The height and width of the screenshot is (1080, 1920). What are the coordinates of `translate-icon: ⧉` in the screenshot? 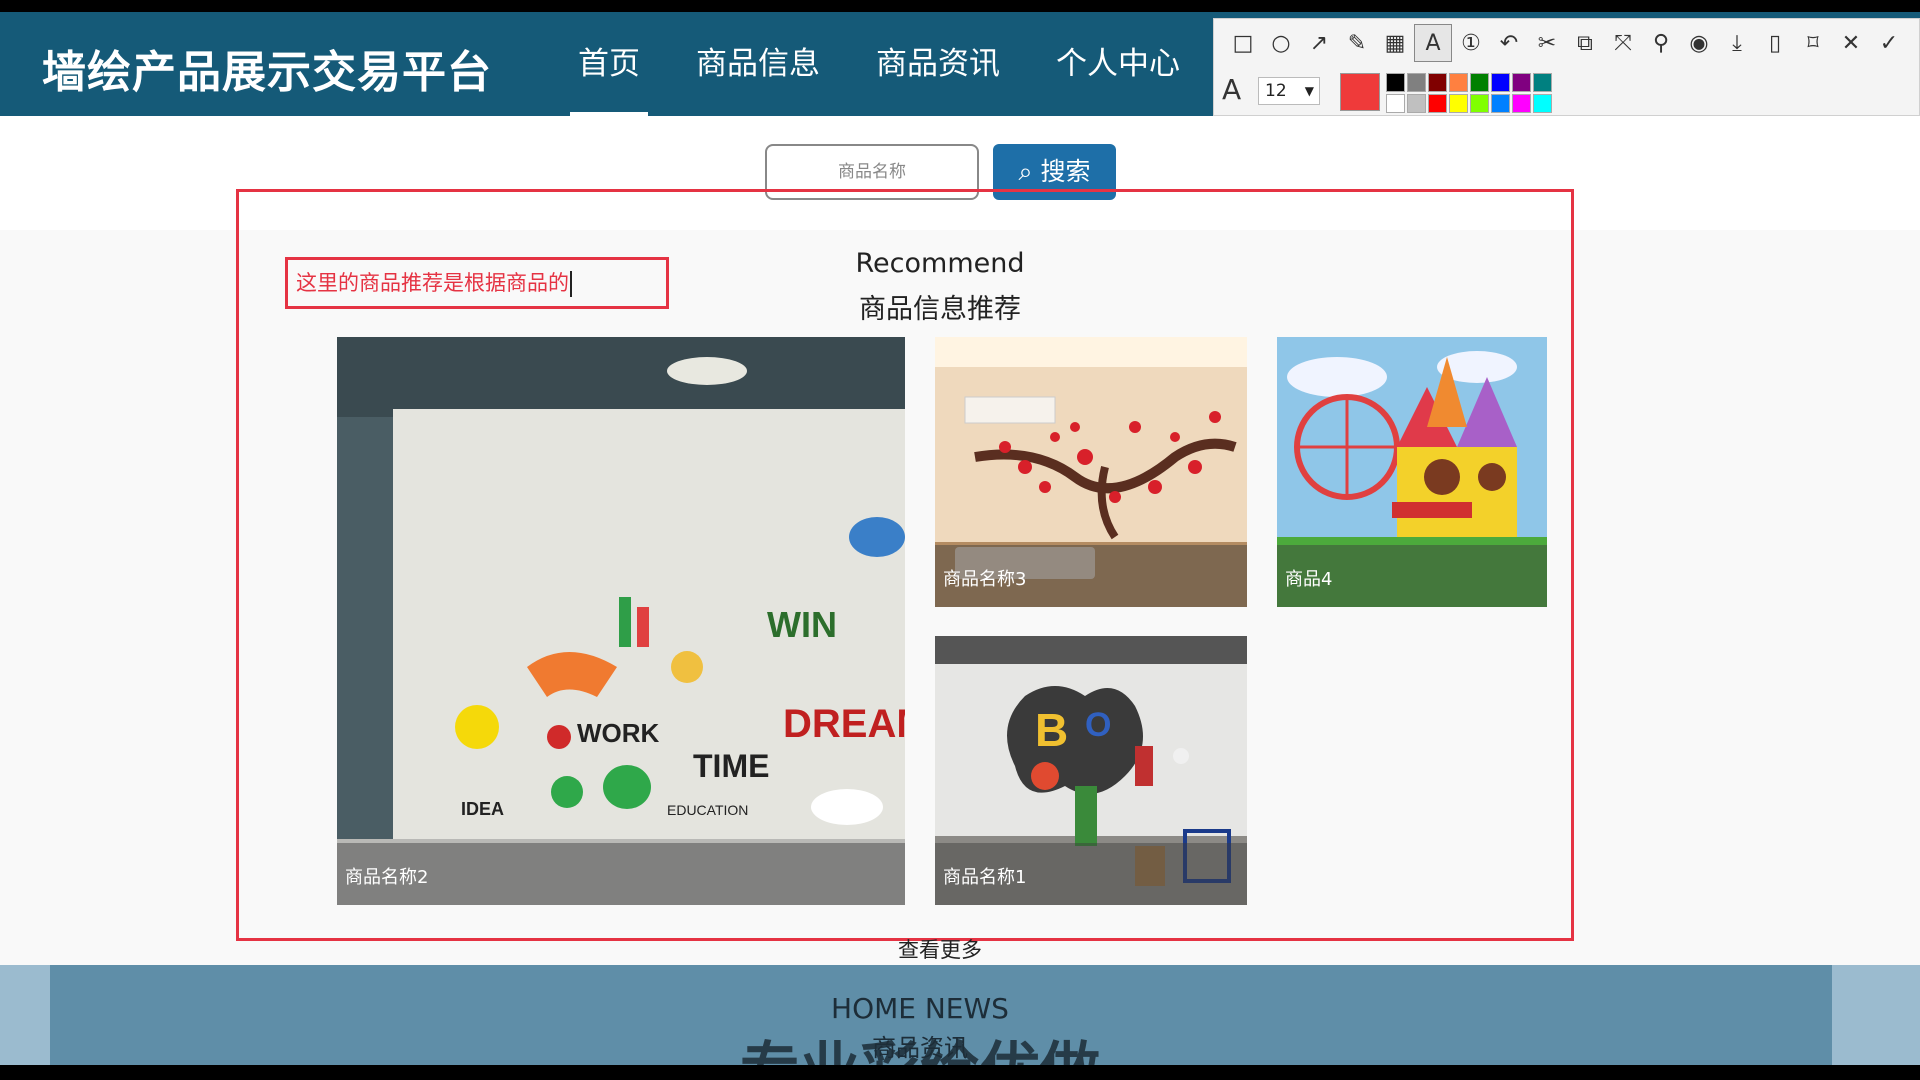 It's located at (1585, 43).